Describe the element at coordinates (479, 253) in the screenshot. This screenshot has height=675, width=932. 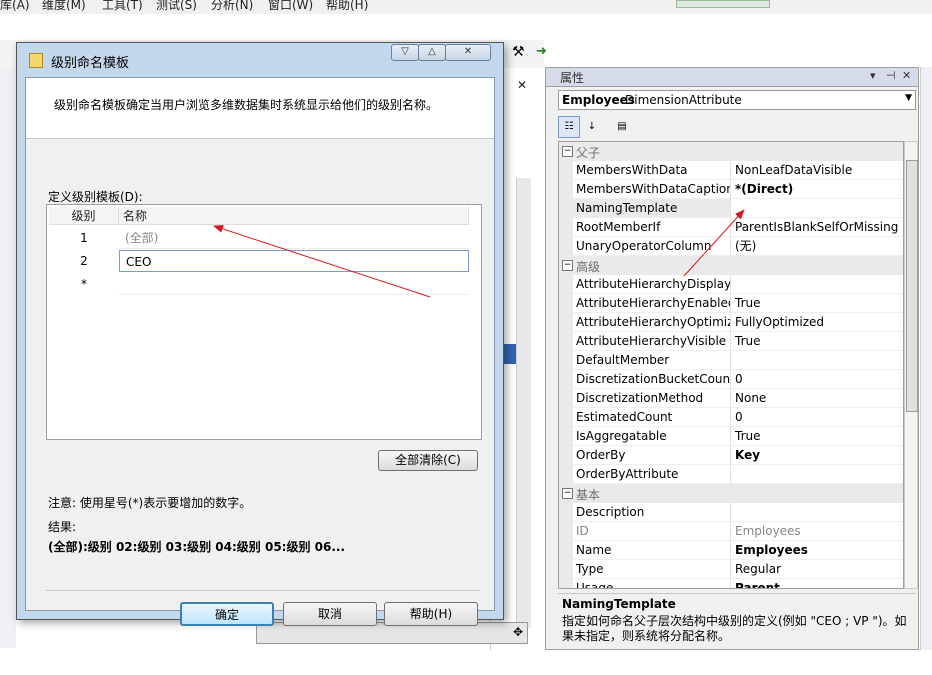
I see `annotation-overlay` at that location.